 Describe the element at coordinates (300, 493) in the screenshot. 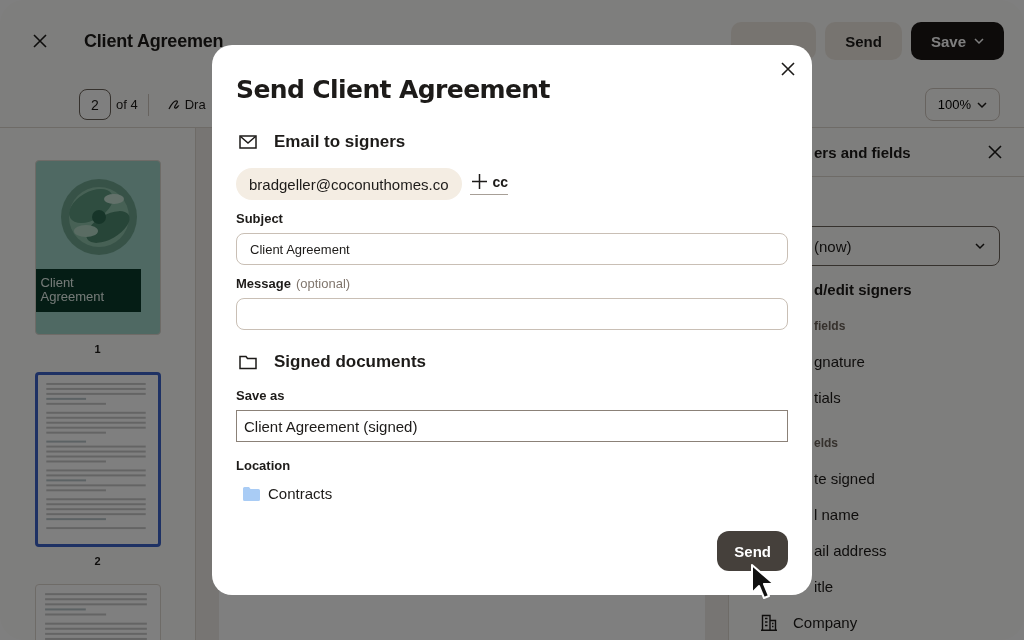

I see `folder-name: Contracts` at that location.